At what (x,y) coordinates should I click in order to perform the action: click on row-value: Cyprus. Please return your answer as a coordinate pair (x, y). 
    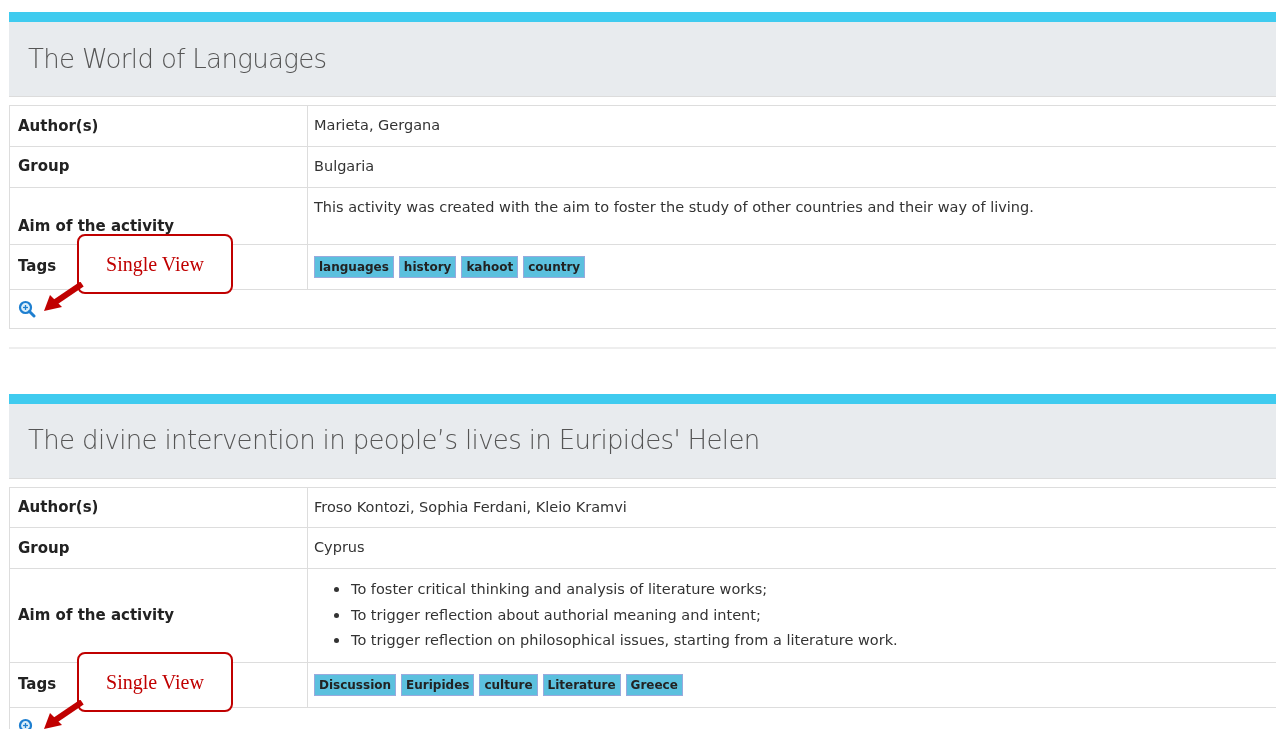
    Looking at the image, I should click on (340, 548).